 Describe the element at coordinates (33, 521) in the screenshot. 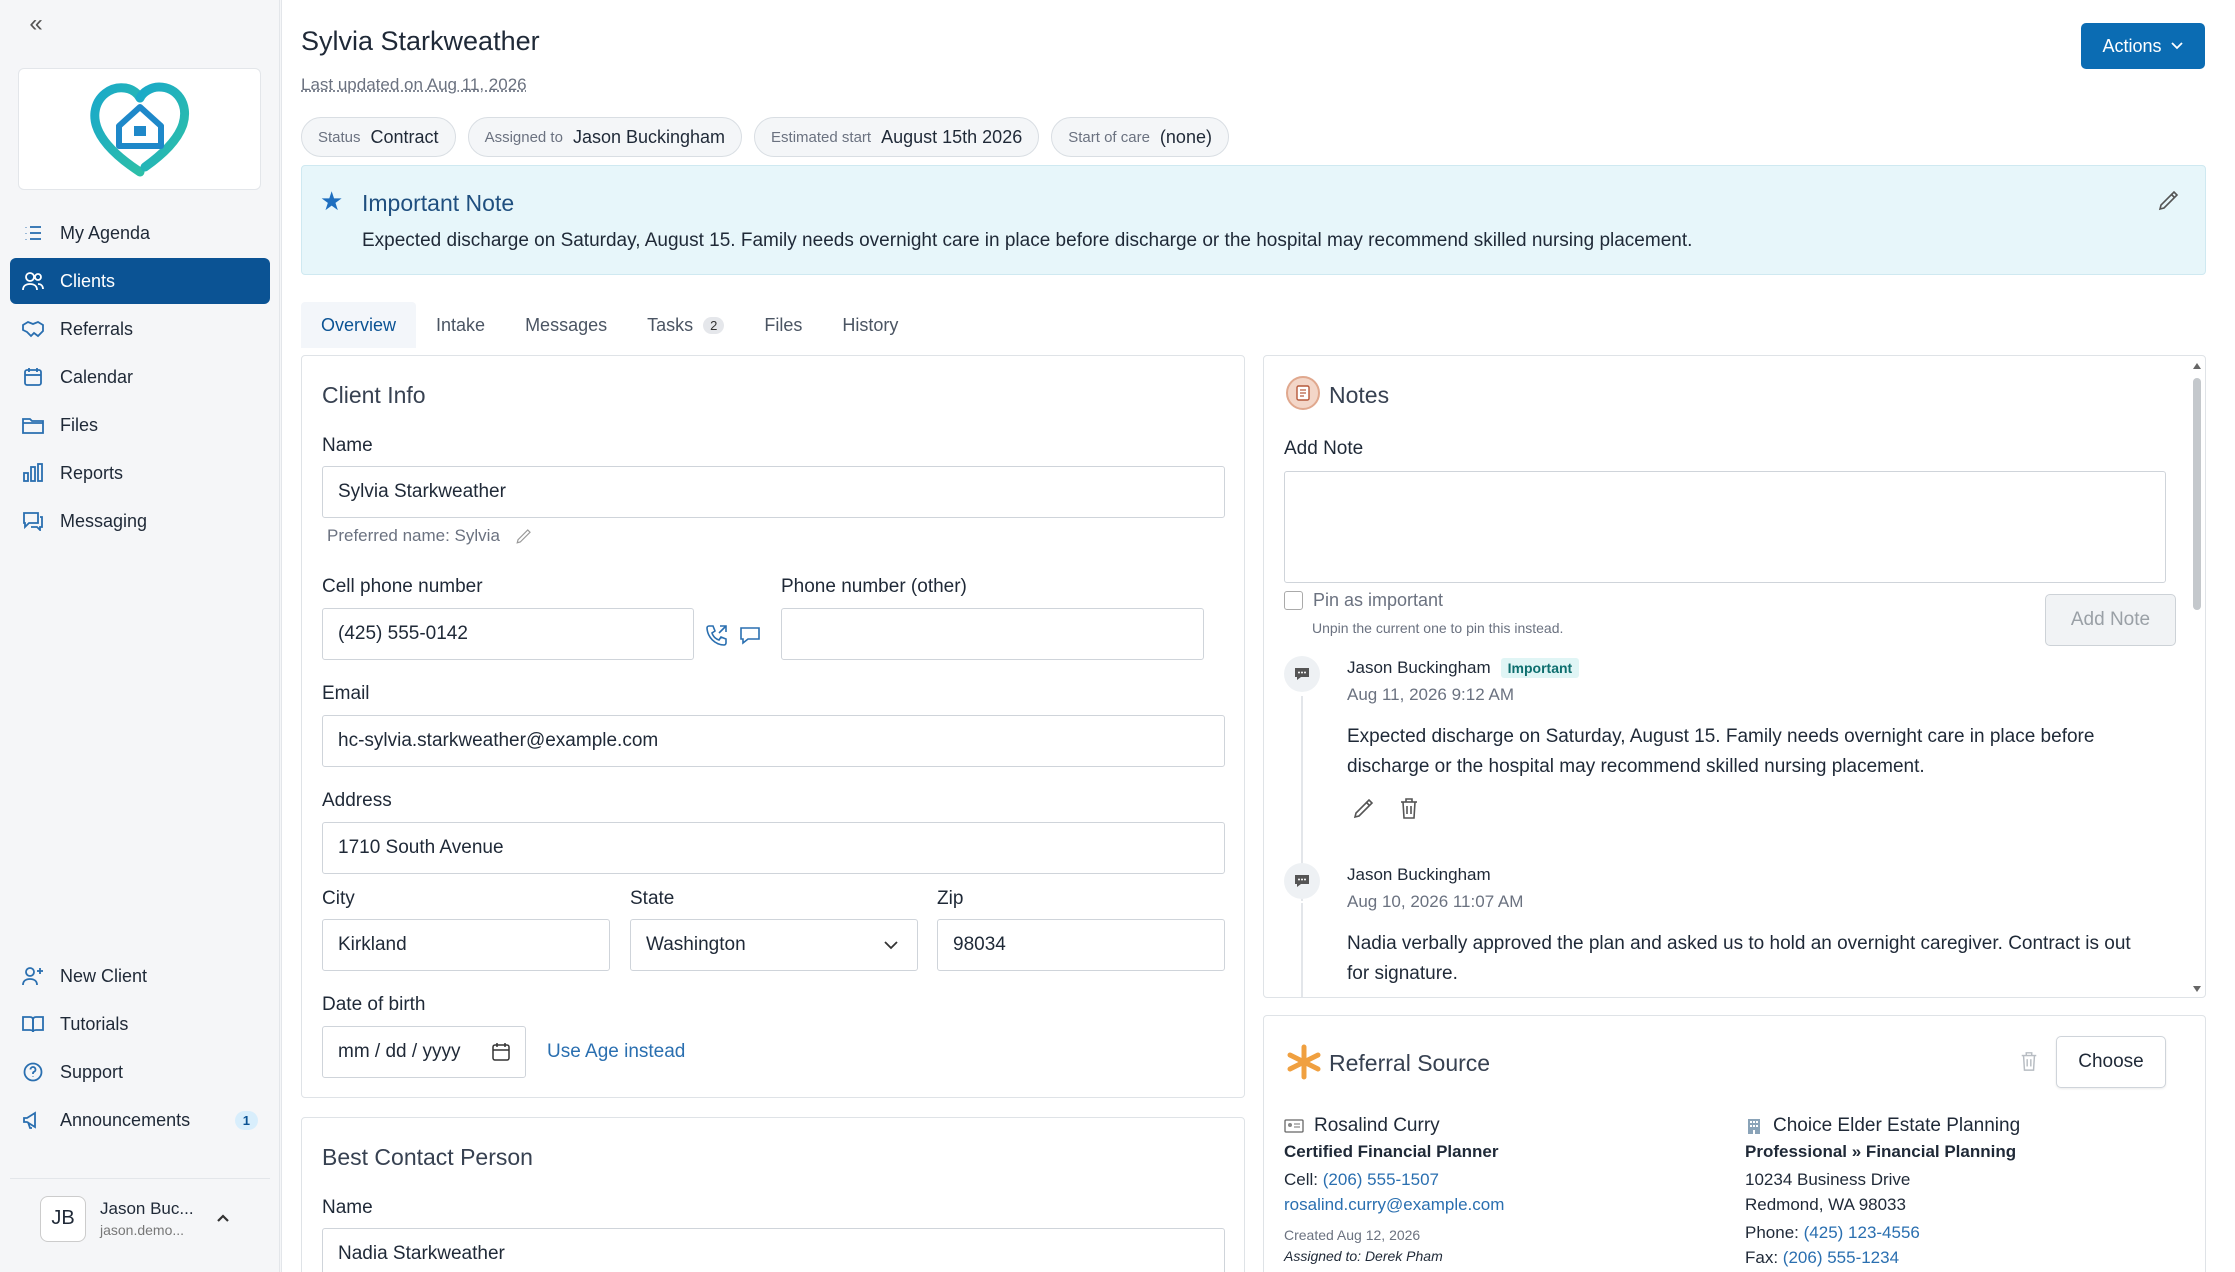

I see `chat-icon` at that location.